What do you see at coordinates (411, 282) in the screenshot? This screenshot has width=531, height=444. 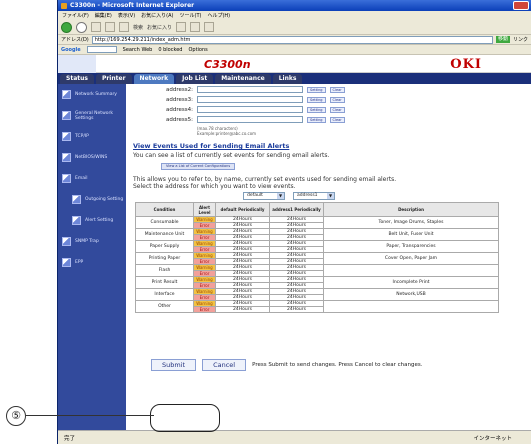 I see `description-cell: Incomplete Print` at bounding box center [411, 282].